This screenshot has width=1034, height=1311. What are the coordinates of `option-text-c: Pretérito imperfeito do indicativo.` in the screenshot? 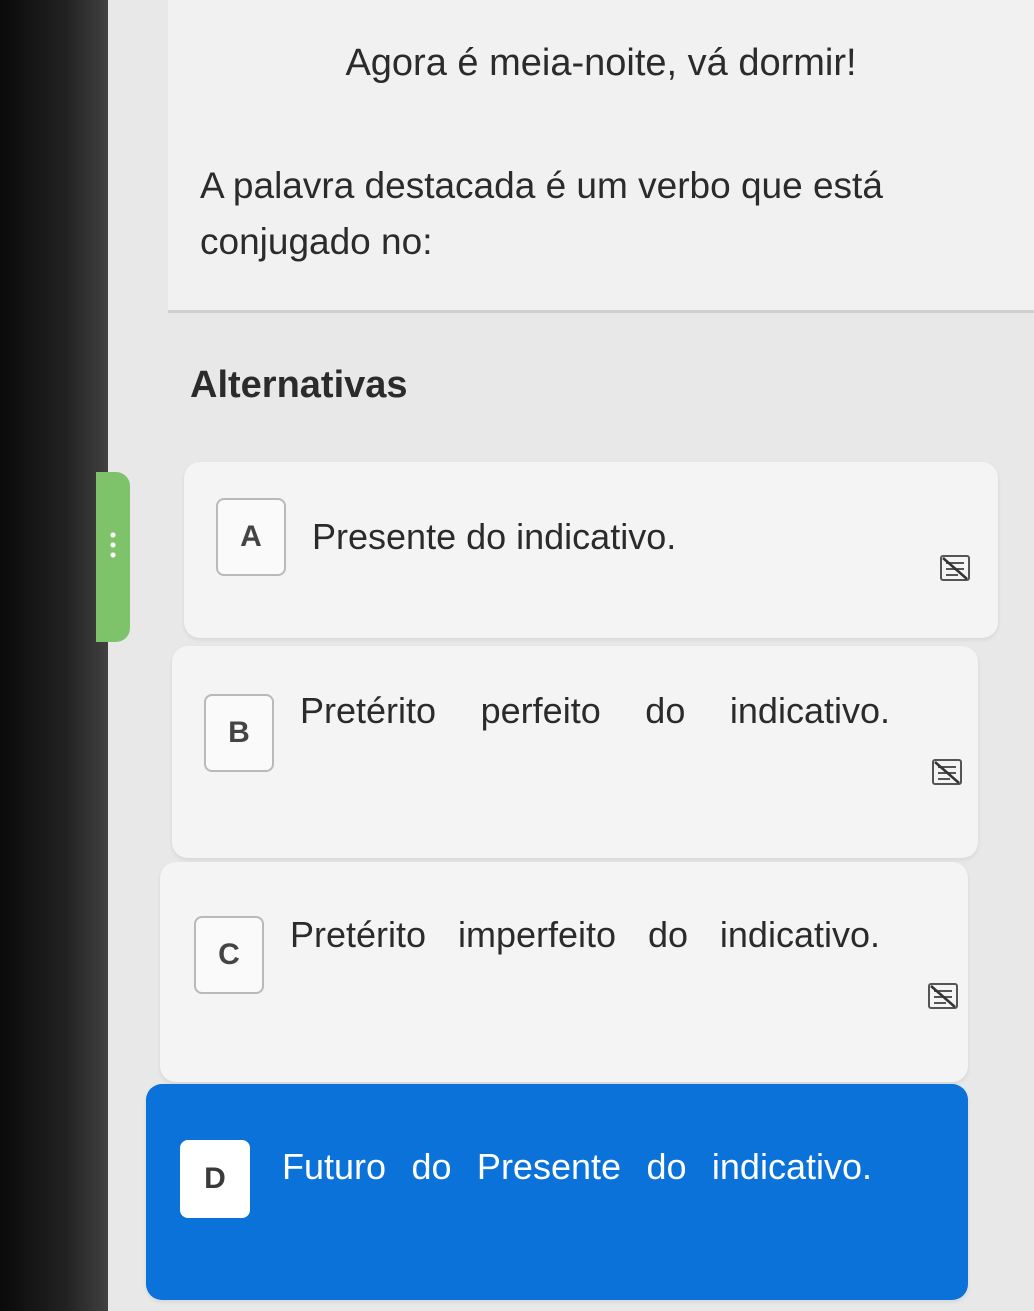 It's located at (585, 934).